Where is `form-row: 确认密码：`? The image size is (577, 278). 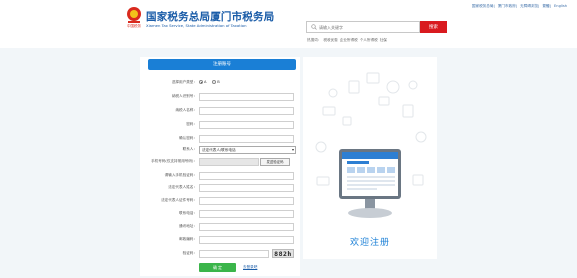 form-row: 确认密码： is located at coordinates (220, 139).